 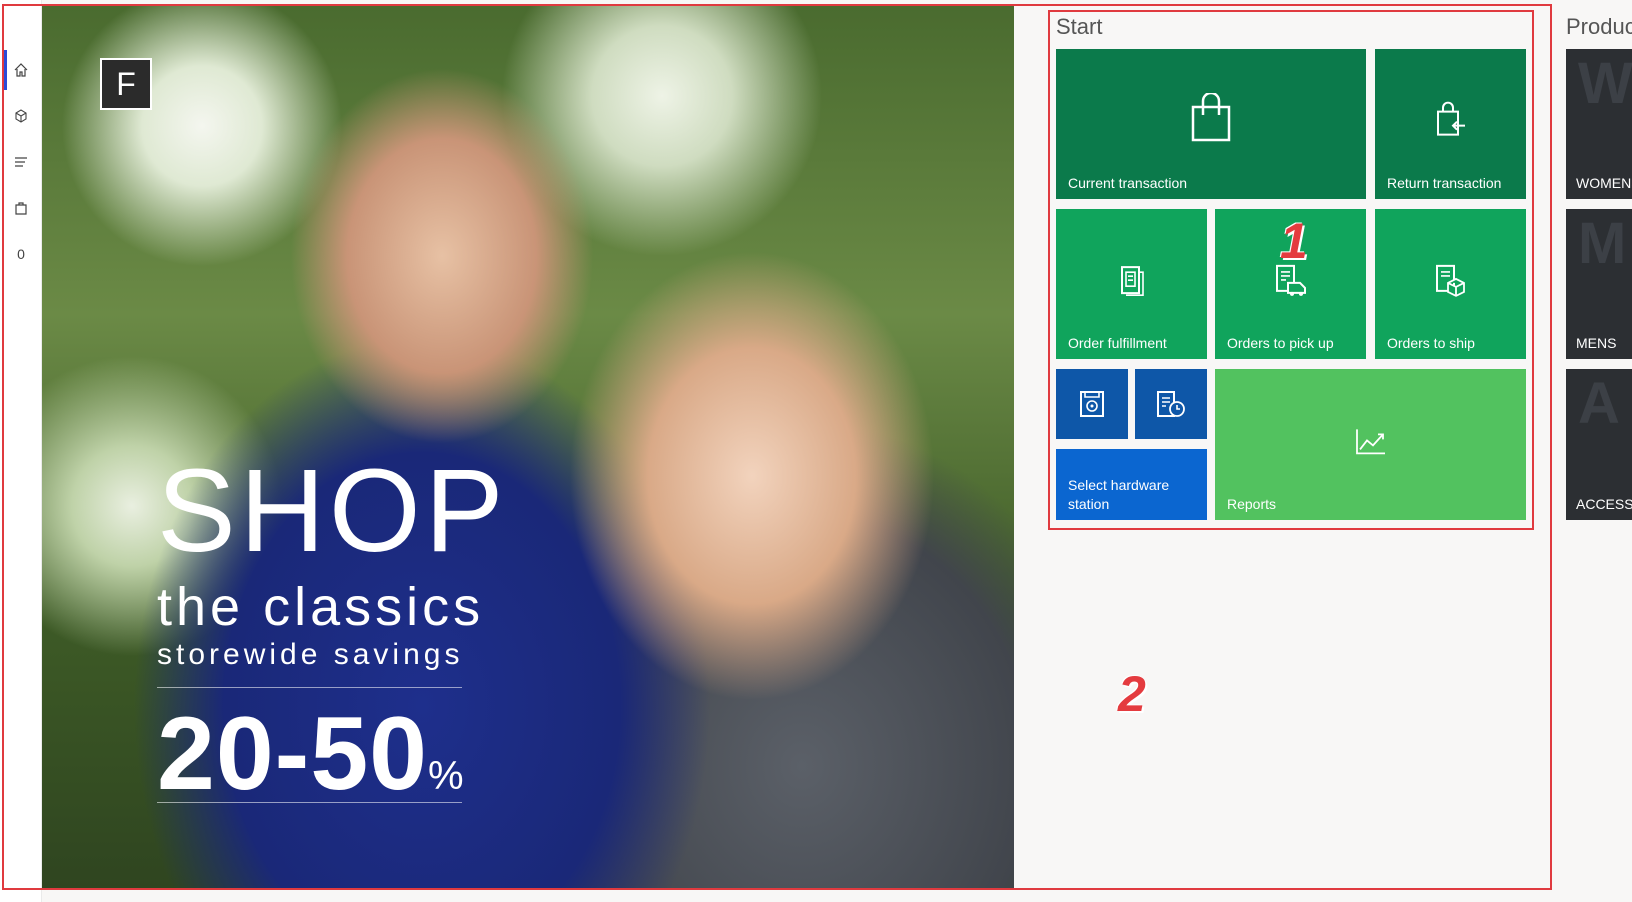 I want to click on category-letter: M, so click(x=1602, y=243).